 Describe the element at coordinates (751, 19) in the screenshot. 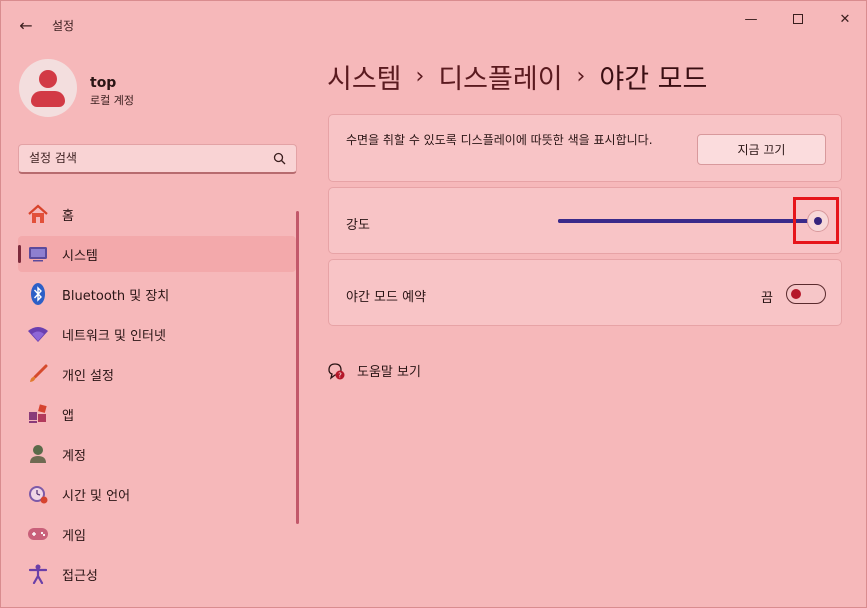

I see `minimize-button: —` at that location.